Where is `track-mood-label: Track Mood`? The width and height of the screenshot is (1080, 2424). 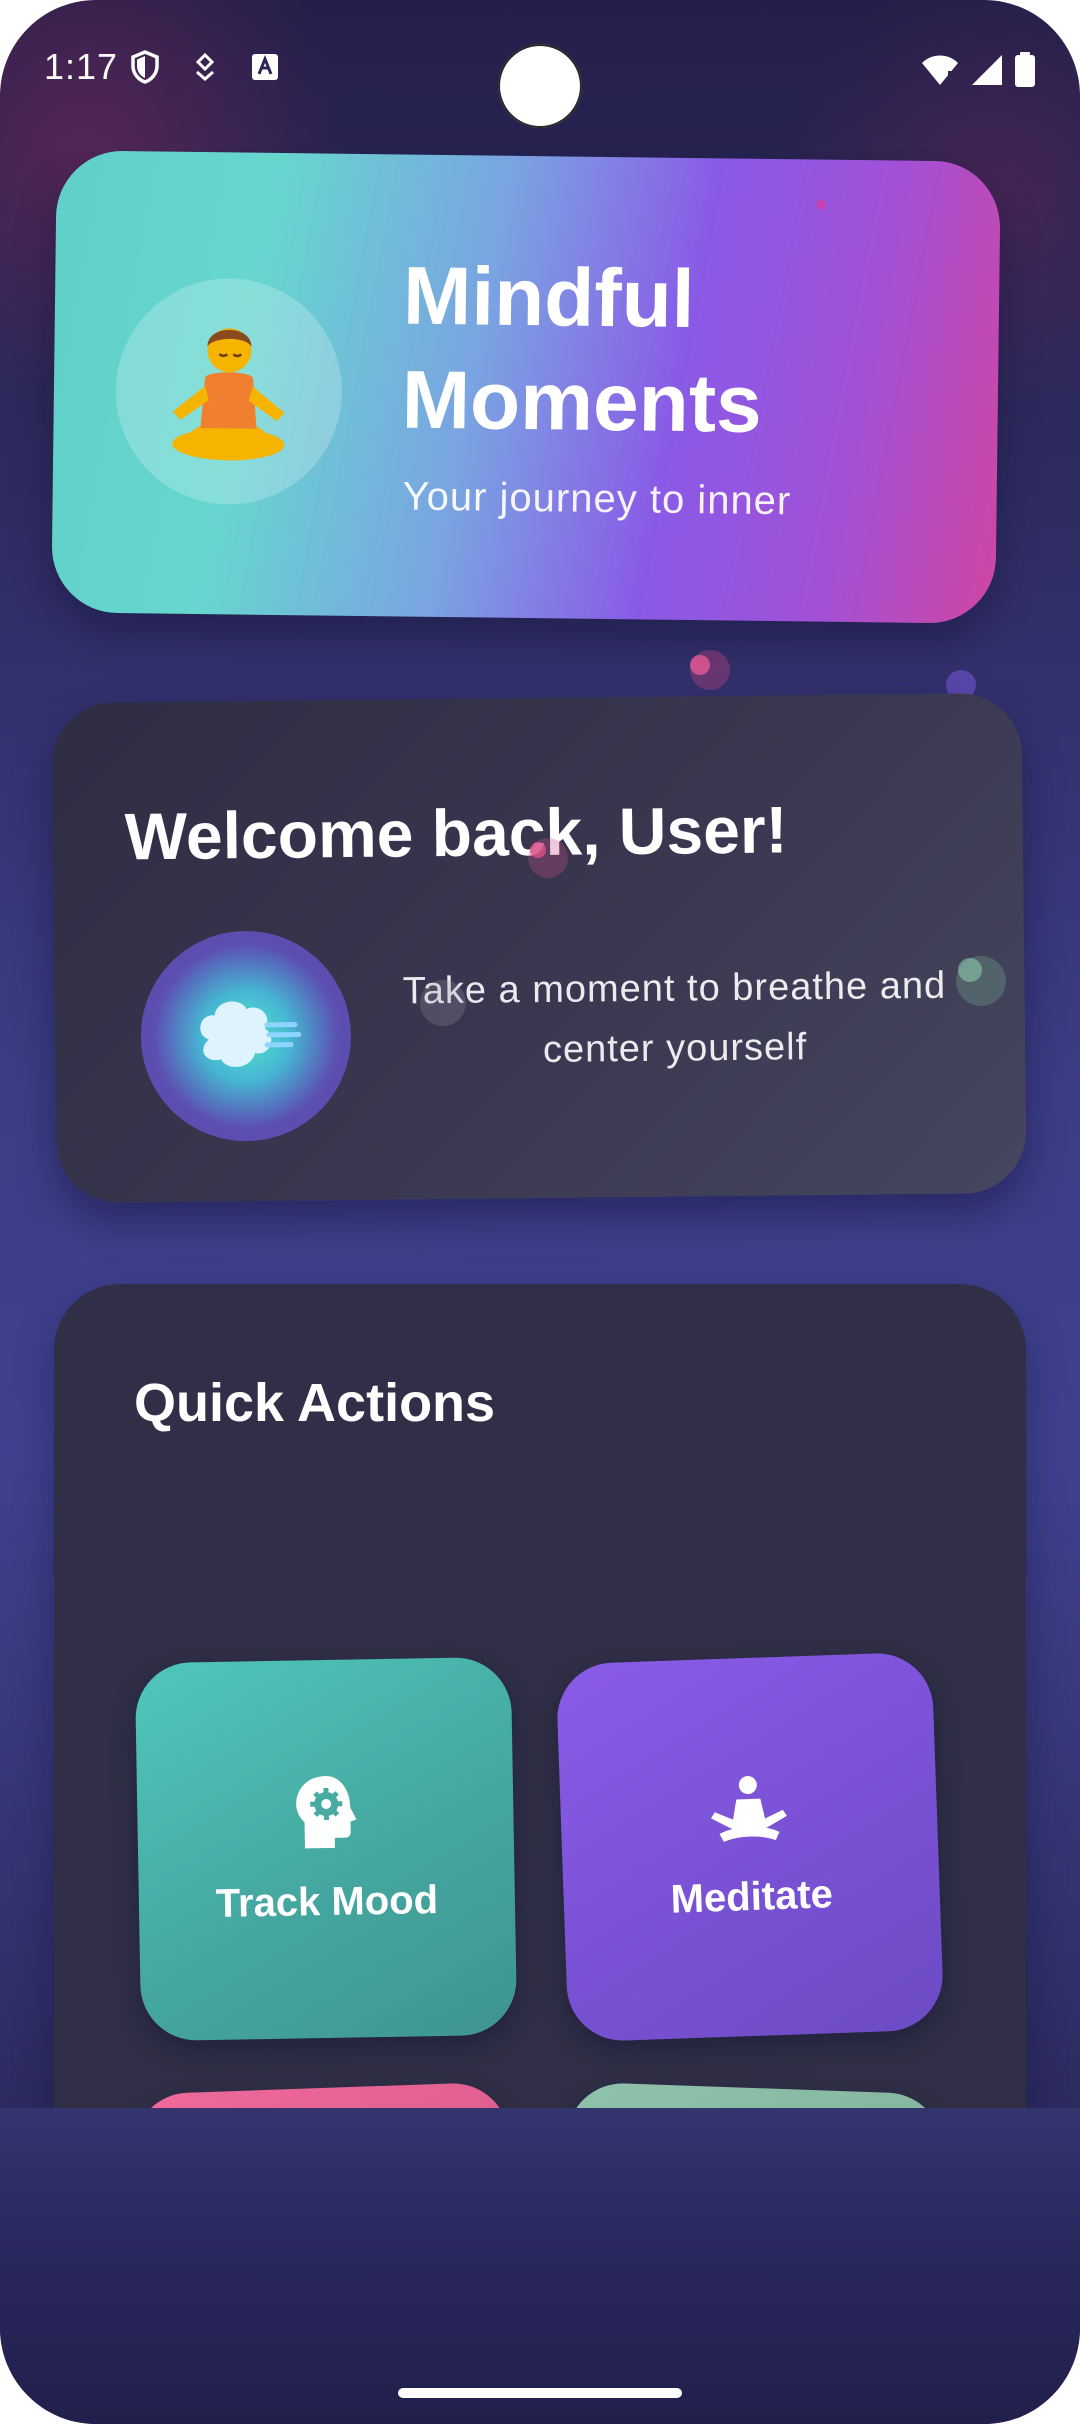 track-mood-label: Track Mood is located at coordinates (327, 1901).